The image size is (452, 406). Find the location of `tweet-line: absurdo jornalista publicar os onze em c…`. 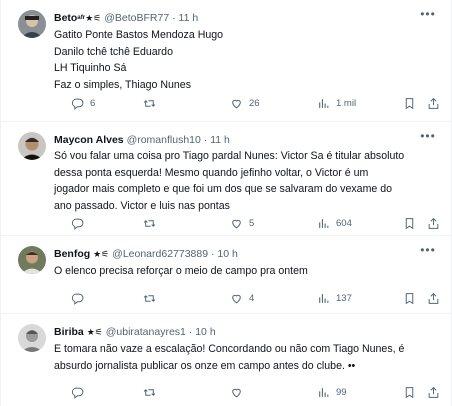

tweet-line: absurdo jornalista publicar os onze em c… is located at coordinates (205, 365).